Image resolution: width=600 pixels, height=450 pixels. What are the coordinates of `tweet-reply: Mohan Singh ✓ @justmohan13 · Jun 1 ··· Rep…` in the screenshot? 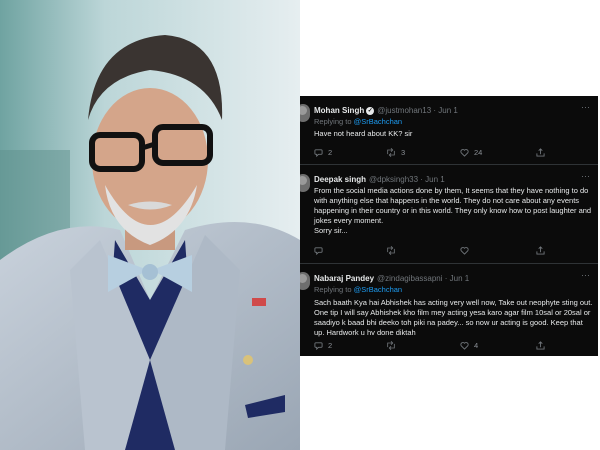 It's located at (449, 130).